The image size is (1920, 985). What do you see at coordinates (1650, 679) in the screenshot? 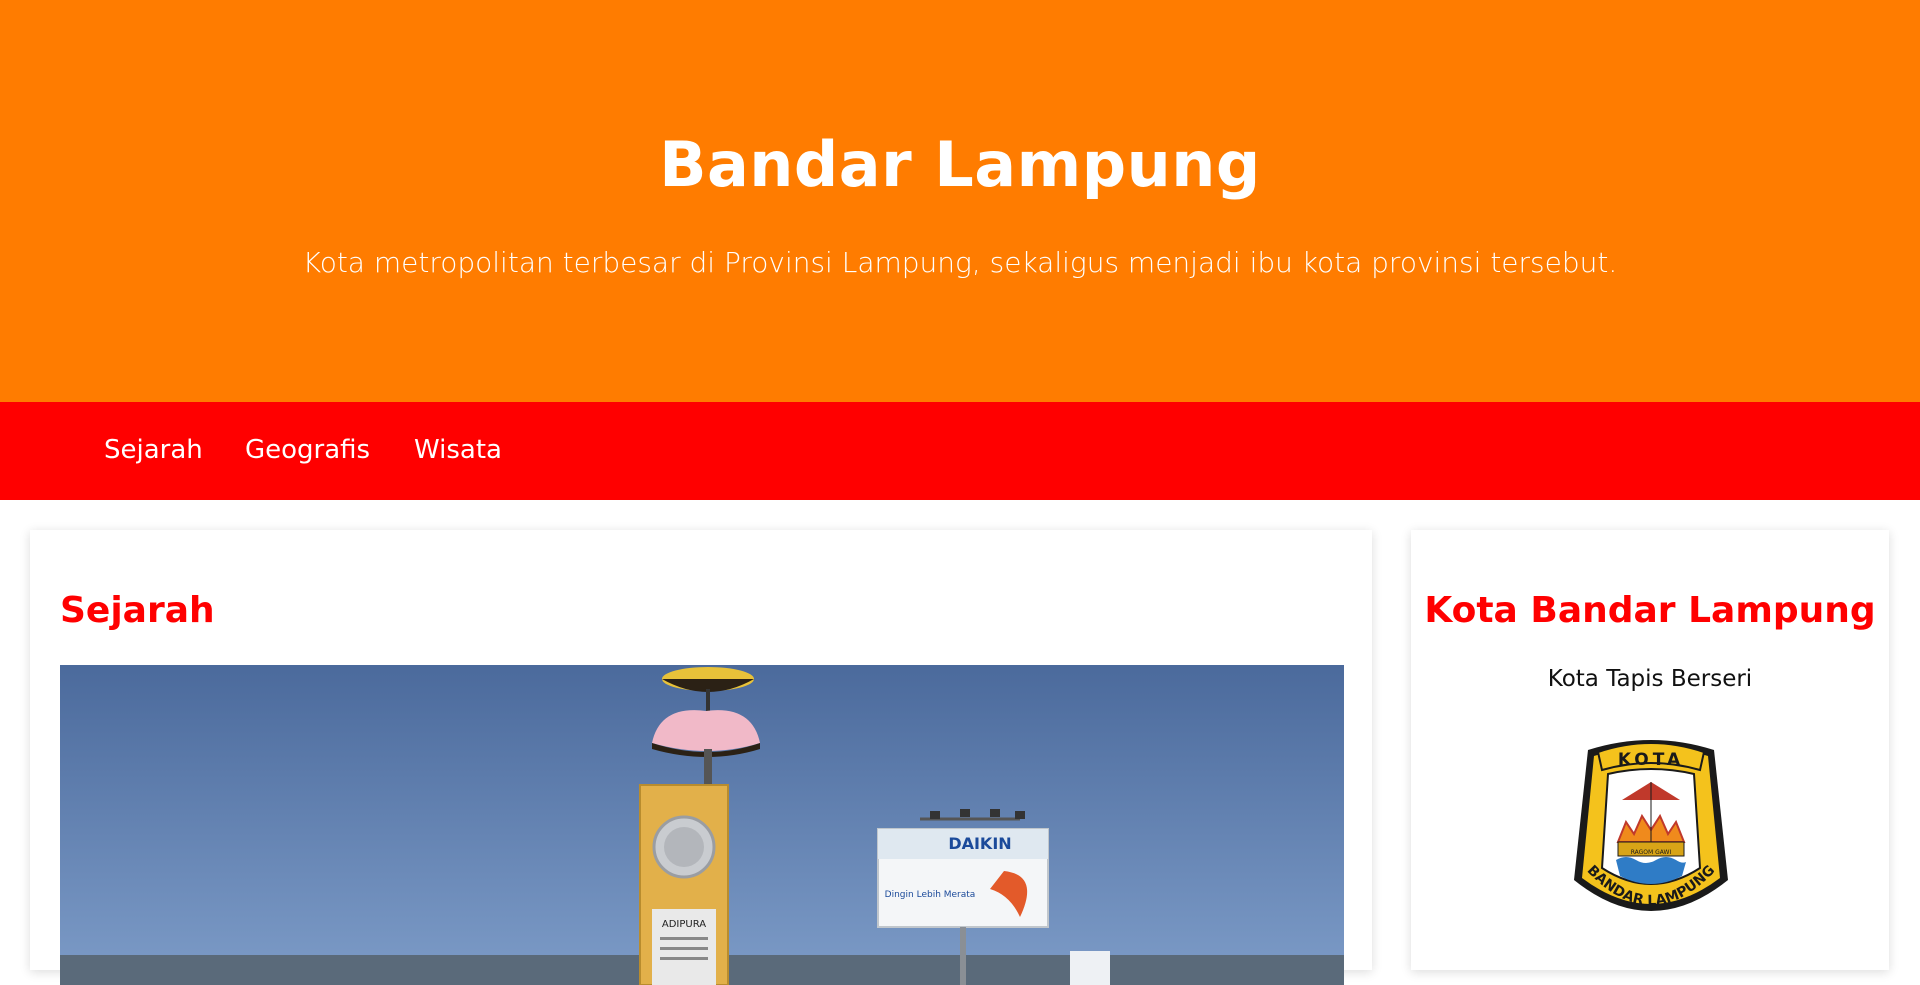
I see `sidebar-subtitle: Kota Tapis Berseri` at bounding box center [1650, 679].